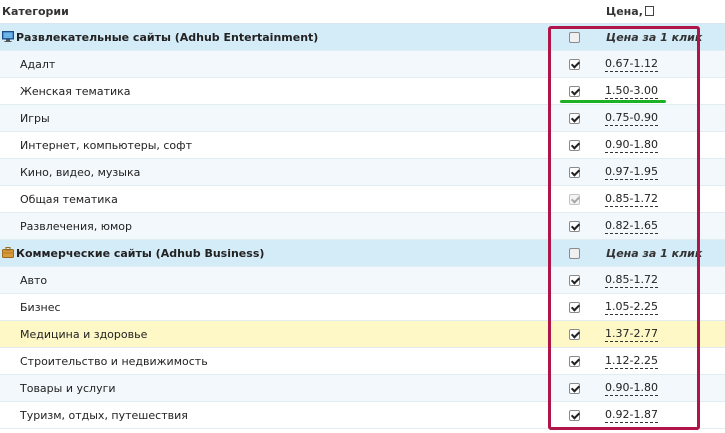 The width and height of the screenshot is (725, 433). Describe the element at coordinates (631, 65) in the screenshot. I see `price-range-link: 0.67-1.12` at that location.